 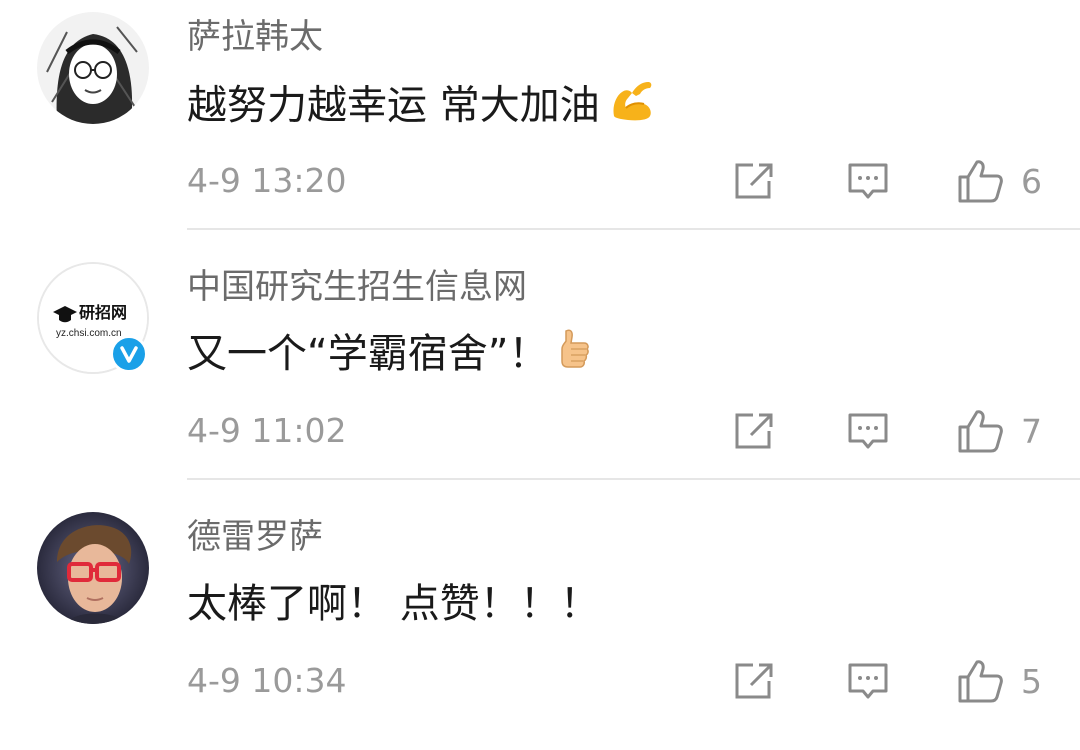 What do you see at coordinates (255, 537) in the screenshot?
I see `username: 德雷罗萨` at bounding box center [255, 537].